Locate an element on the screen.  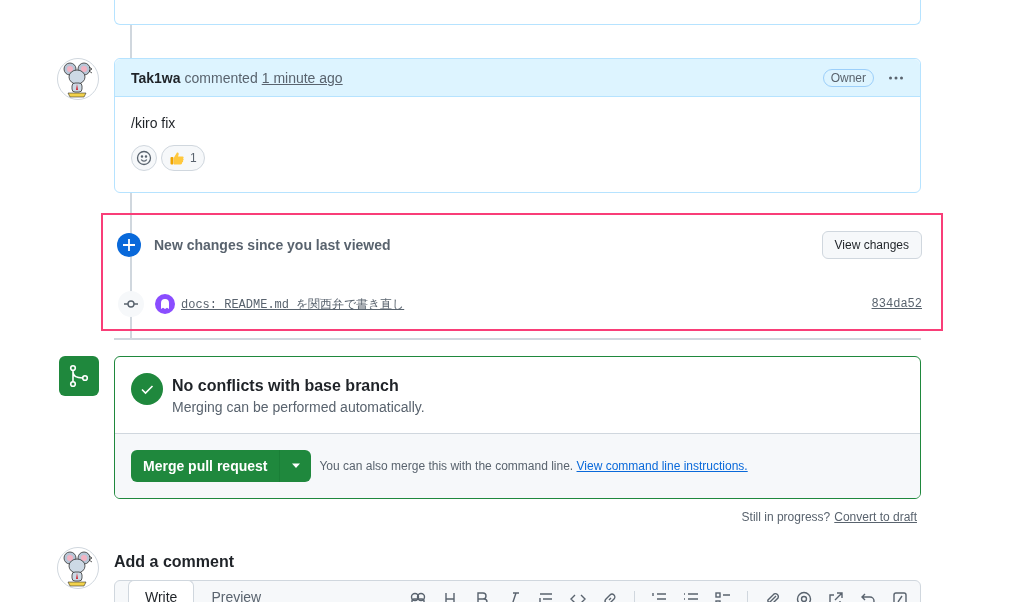
merge-status-title: No conflicts with base branch is located at coordinates (286, 386).